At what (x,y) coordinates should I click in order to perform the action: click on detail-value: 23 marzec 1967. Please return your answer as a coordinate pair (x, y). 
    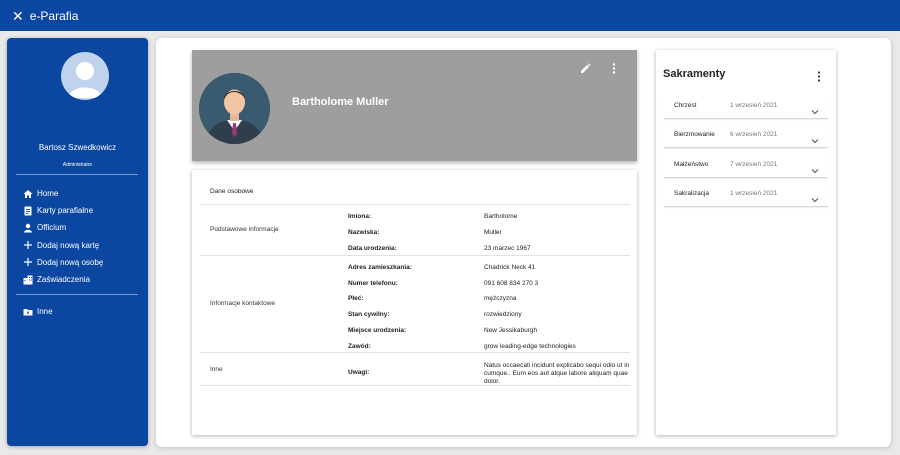
    Looking at the image, I should click on (507, 248).